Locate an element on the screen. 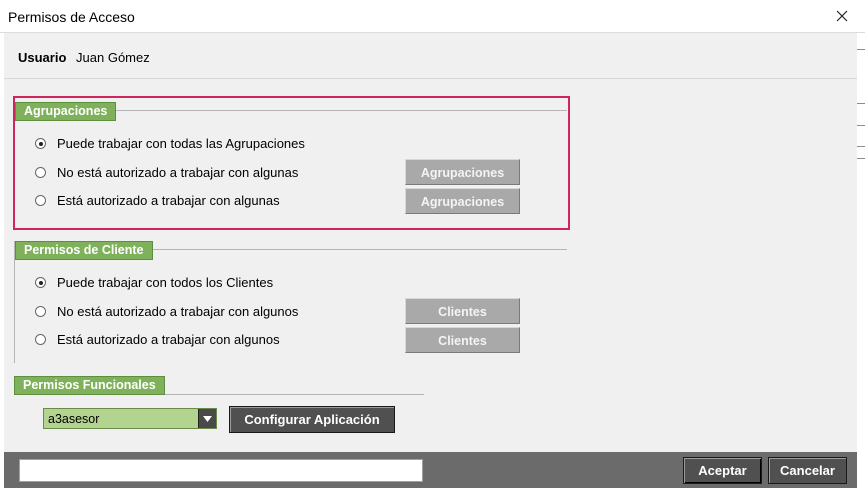 The width and height of the screenshot is (865, 491). application-select: a3asesor is located at coordinates (130, 418).